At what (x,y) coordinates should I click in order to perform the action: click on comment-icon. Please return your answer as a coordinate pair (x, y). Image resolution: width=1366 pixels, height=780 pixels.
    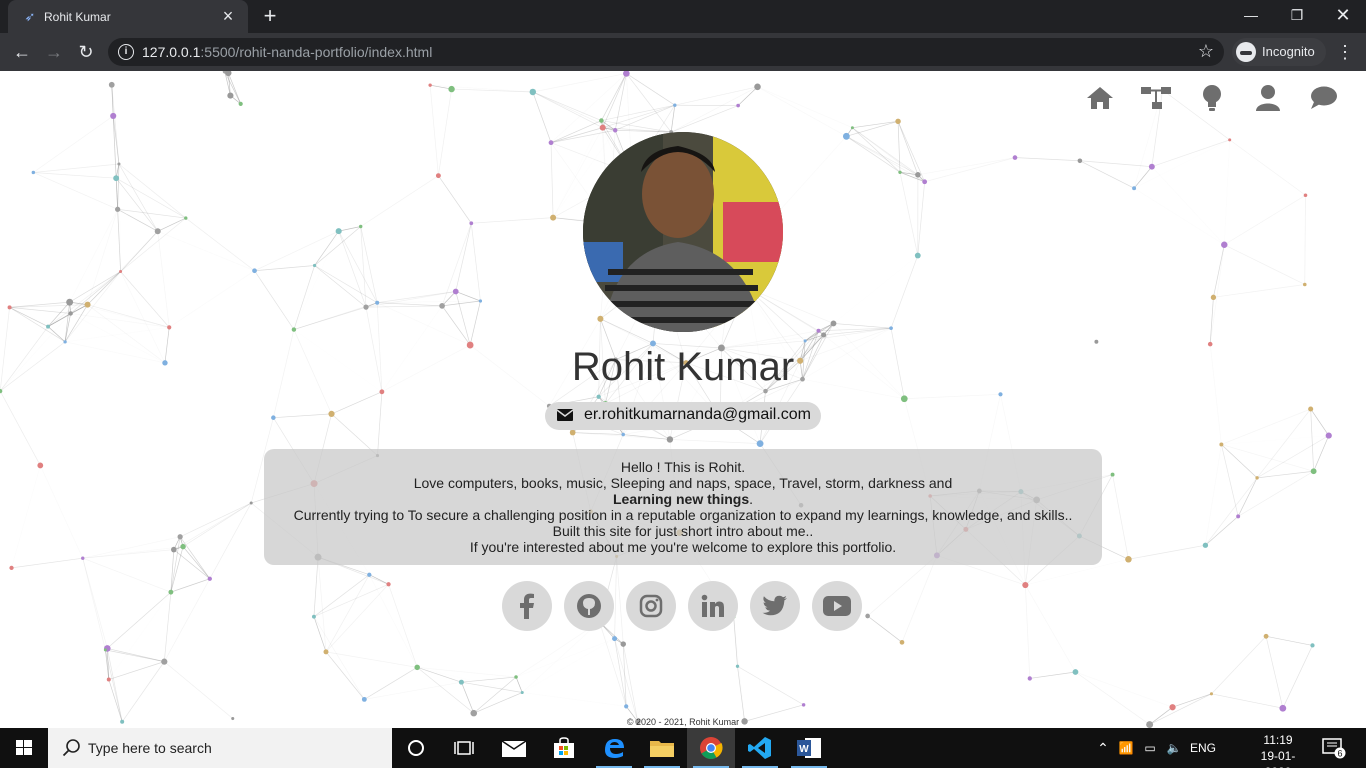
    Looking at the image, I should click on (1324, 98).